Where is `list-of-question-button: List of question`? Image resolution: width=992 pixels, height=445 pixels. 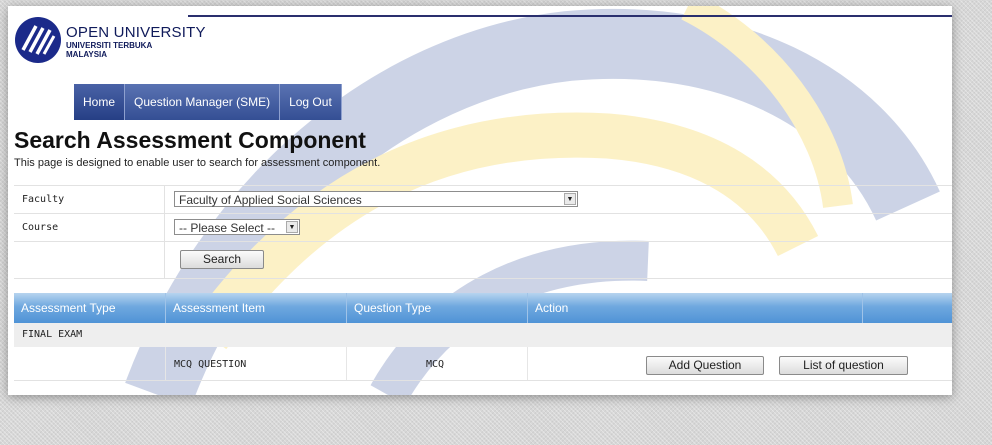
list-of-question-button: List of question is located at coordinates (843, 365).